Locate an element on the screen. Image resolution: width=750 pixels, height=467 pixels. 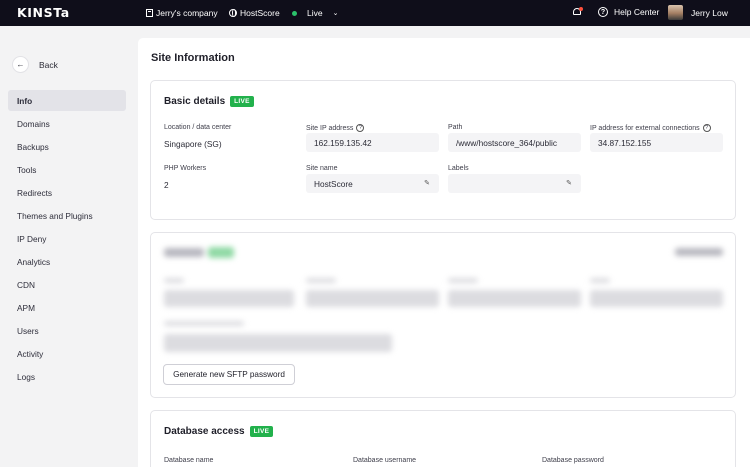
location-label: Location / data center is located at coordinates (198, 127).